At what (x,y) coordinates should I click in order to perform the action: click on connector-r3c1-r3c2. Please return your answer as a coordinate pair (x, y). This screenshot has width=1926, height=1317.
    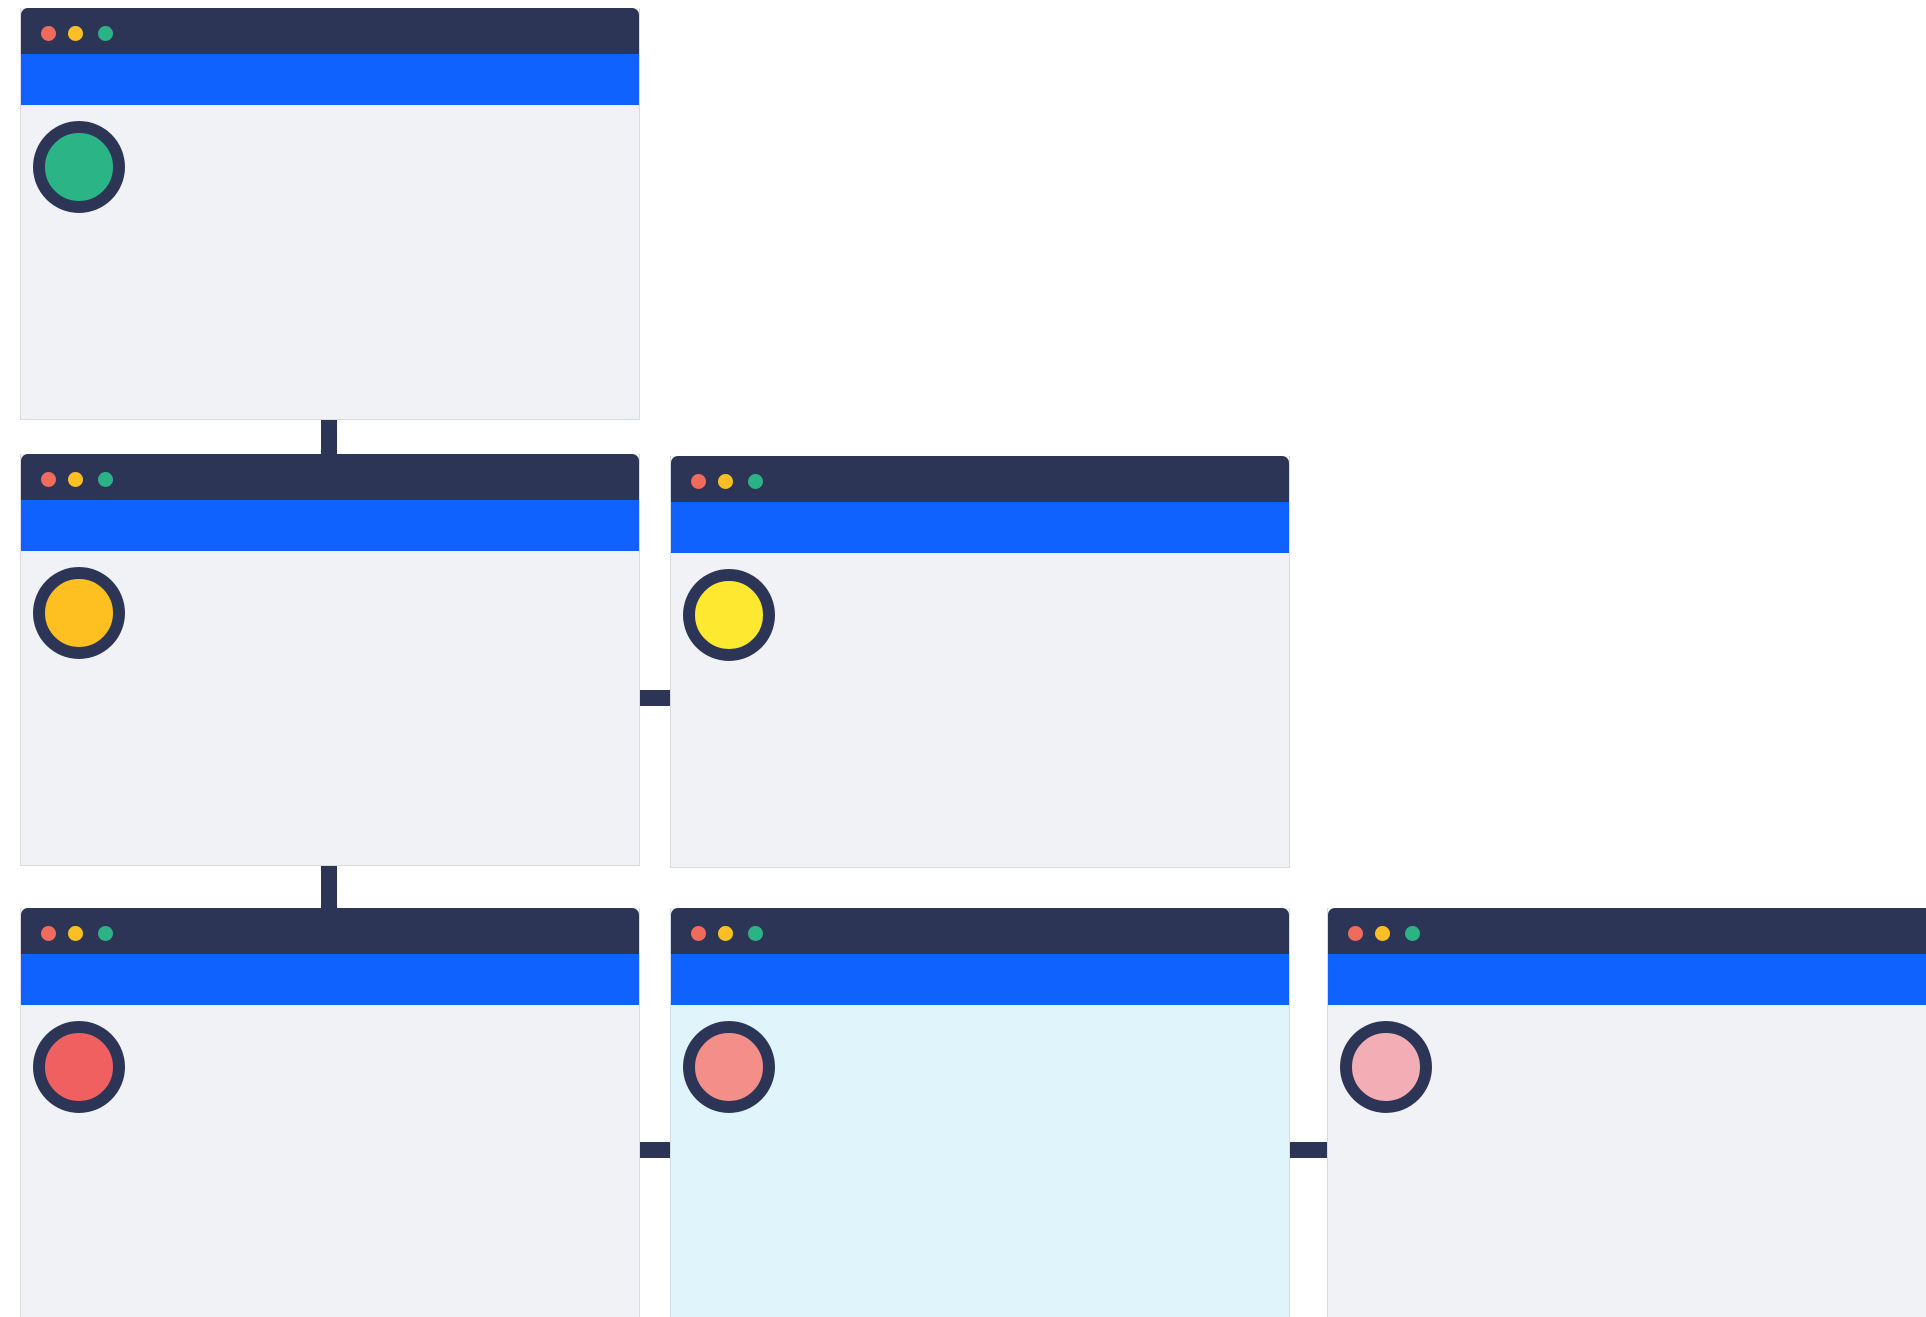
    Looking at the image, I should click on (655, 1150).